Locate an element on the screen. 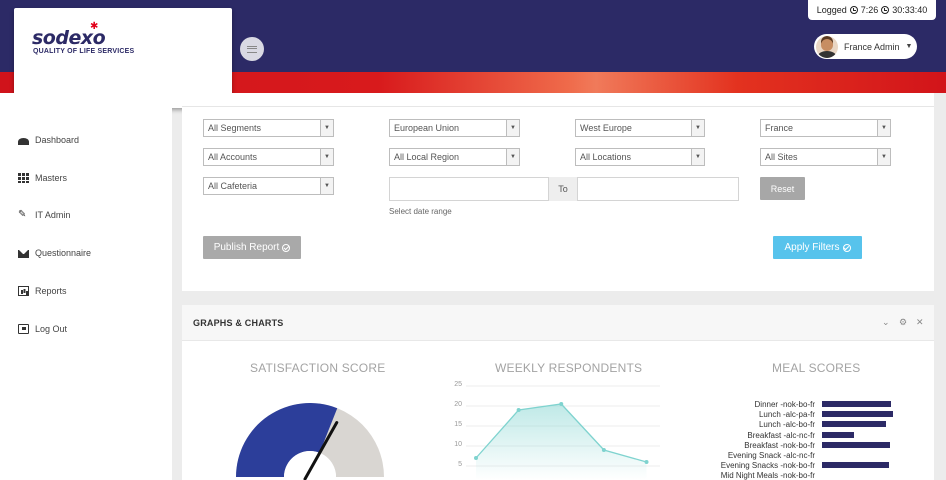 Image resolution: width=946 pixels, height=480 pixels. bar-chart-icon is located at coordinates (23, 291).